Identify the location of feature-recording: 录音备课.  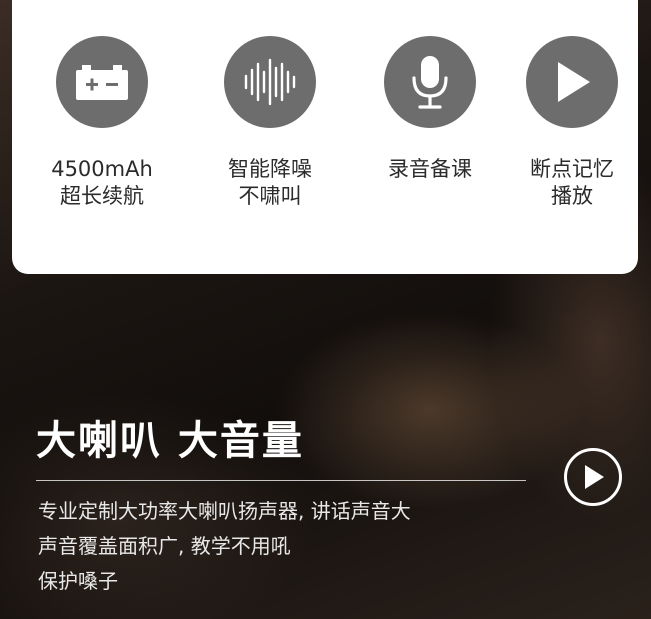
(430, 109).